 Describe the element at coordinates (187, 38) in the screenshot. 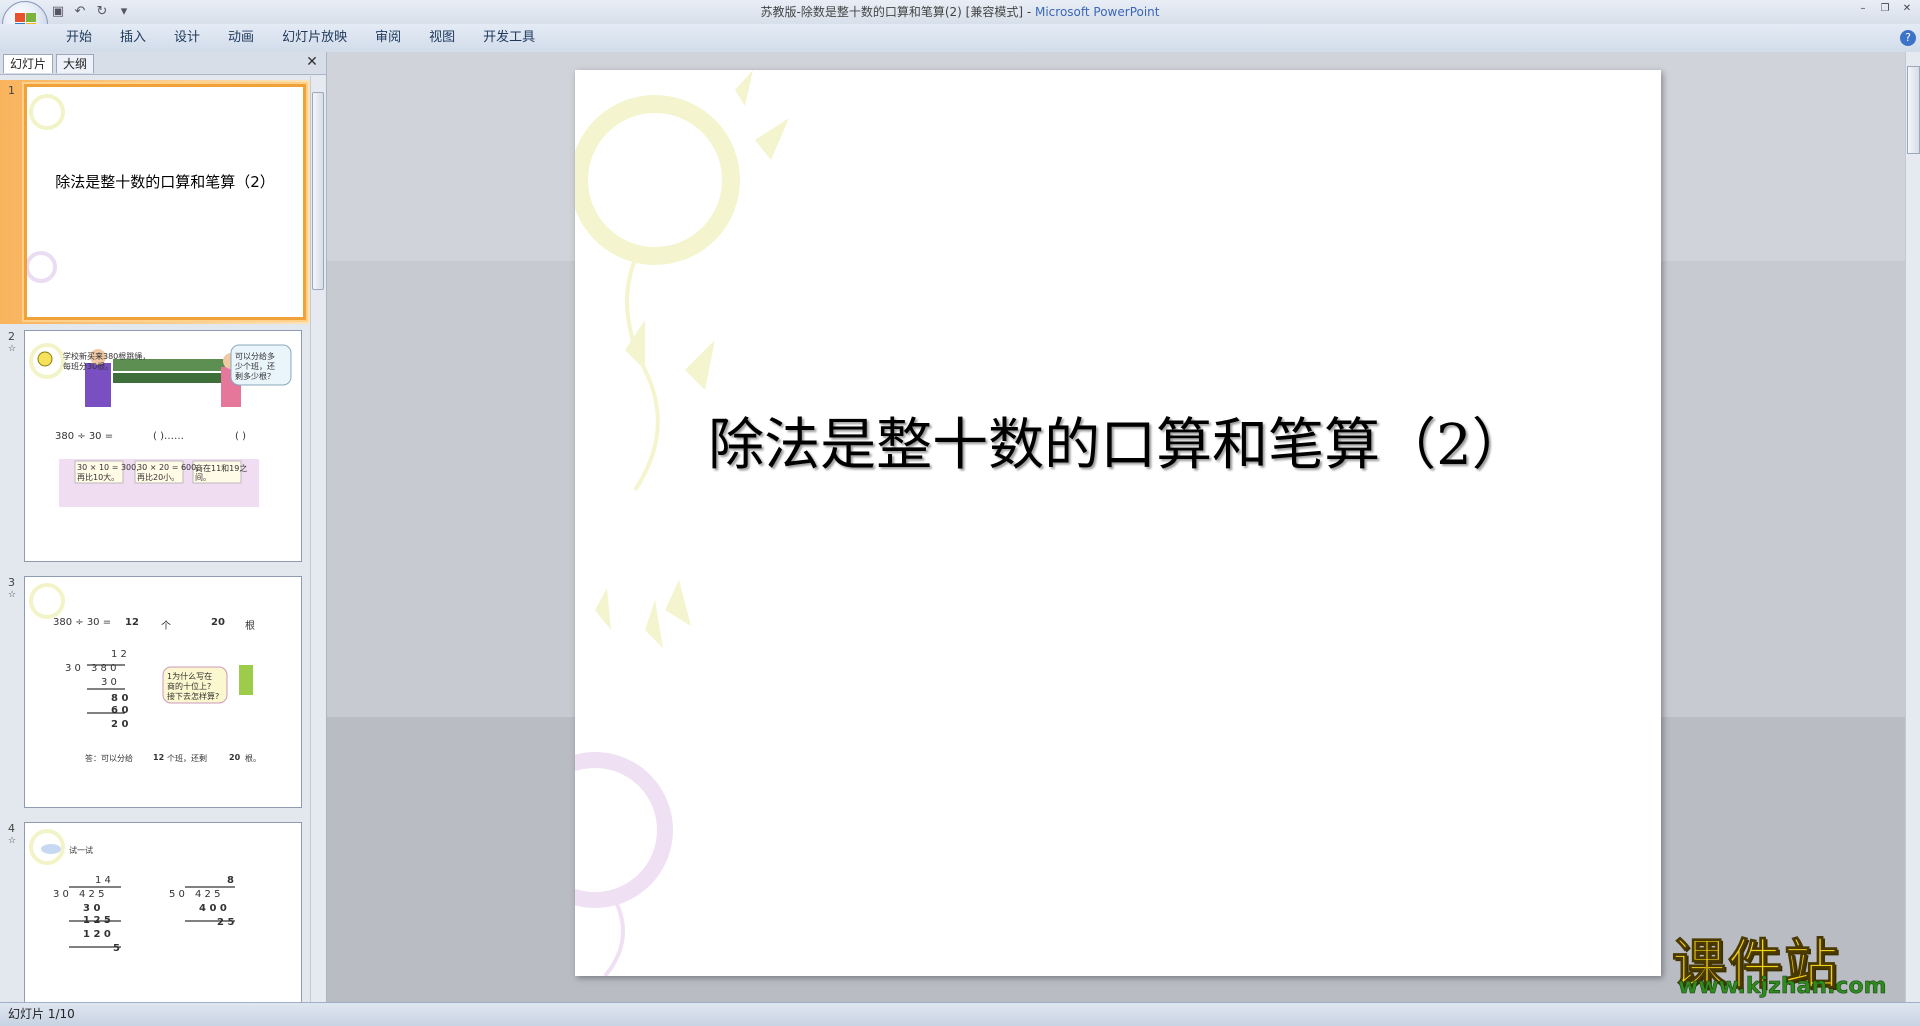

I see `tab-design: 设计` at that location.